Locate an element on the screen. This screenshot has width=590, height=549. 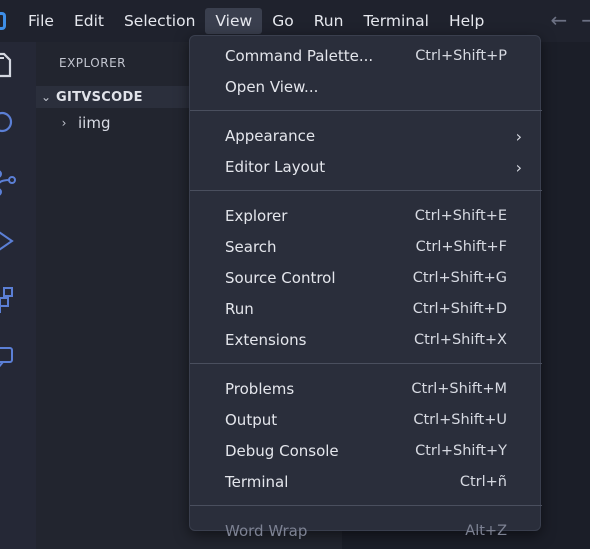
menu-item-explorer: Explorer Ctrl+Shift+E is located at coordinates (366, 216).